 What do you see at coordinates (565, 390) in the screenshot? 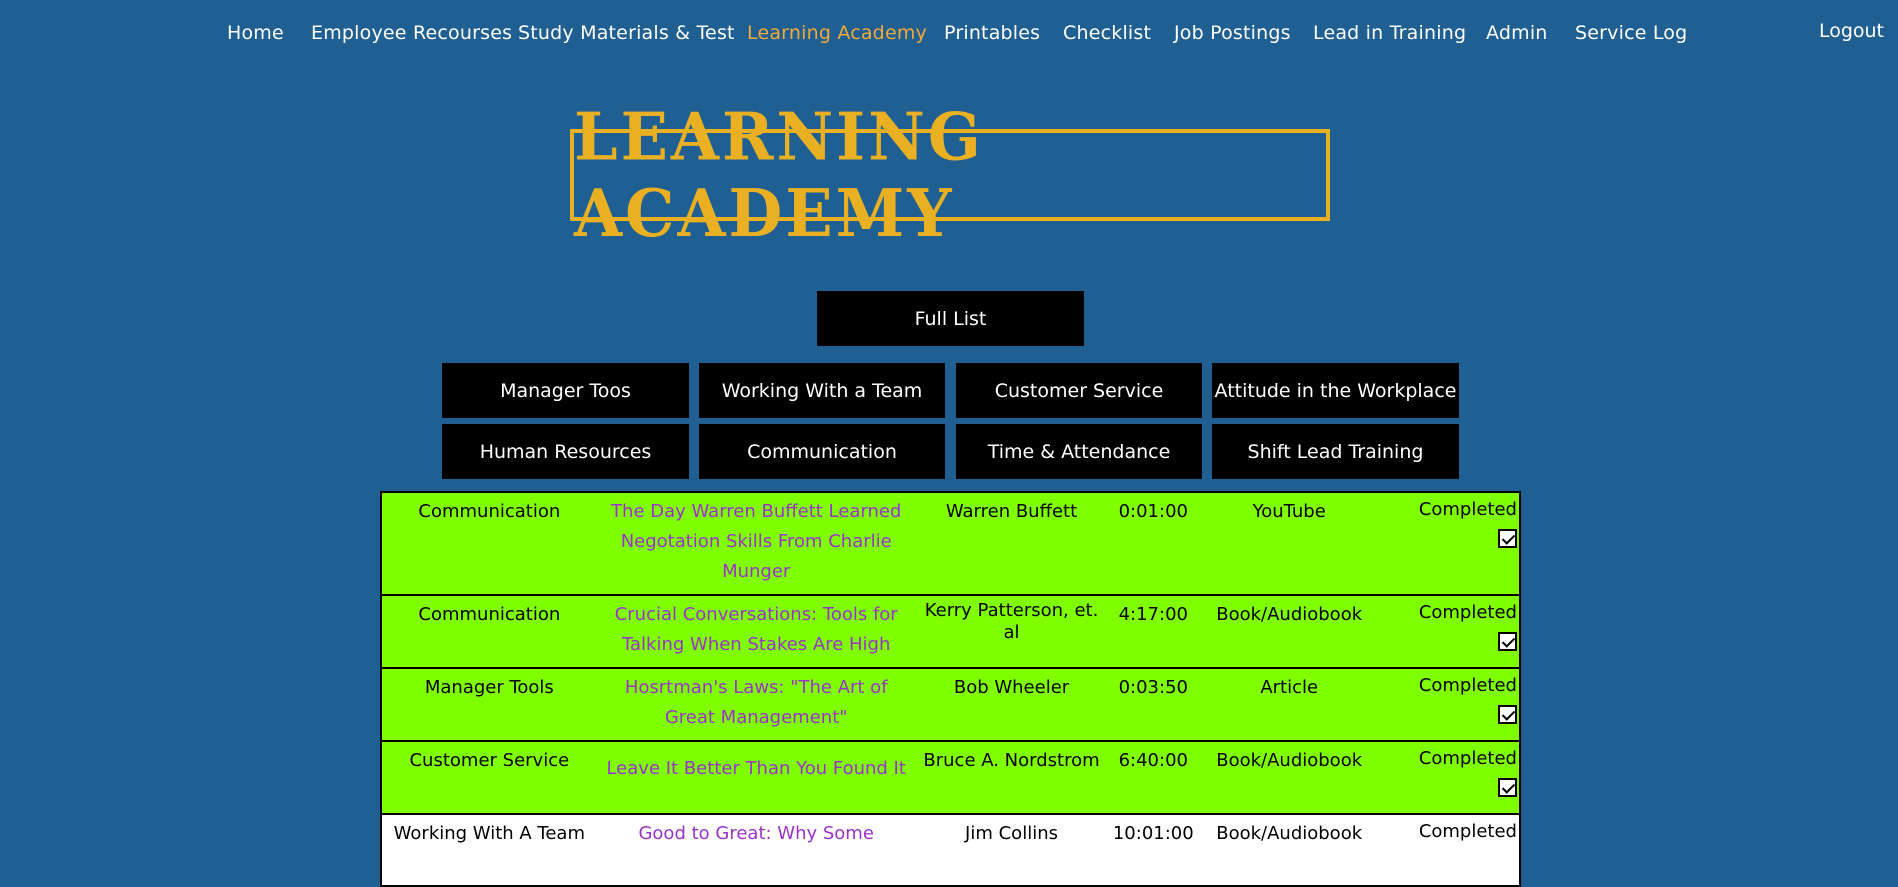
I see `filter-manager-tools-button: Manager Toos` at bounding box center [565, 390].